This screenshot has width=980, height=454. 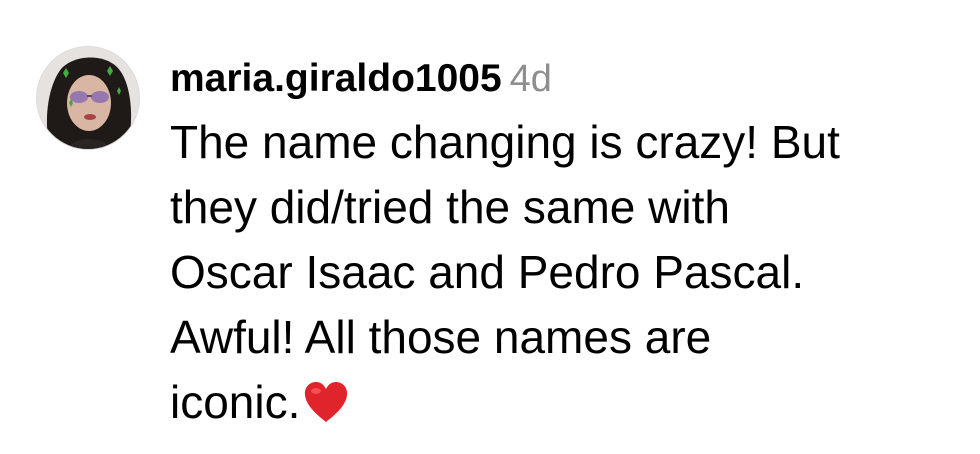 What do you see at coordinates (441, 337) in the screenshot?
I see `comment-text-line: Awful! All those names are` at bounding box center [441, 337].